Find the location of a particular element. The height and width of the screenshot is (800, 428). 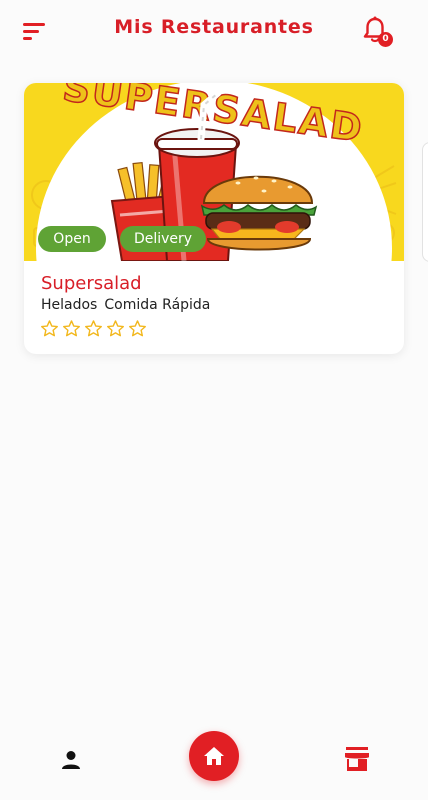

bottom-navigation is located at coordinates (214, 760).